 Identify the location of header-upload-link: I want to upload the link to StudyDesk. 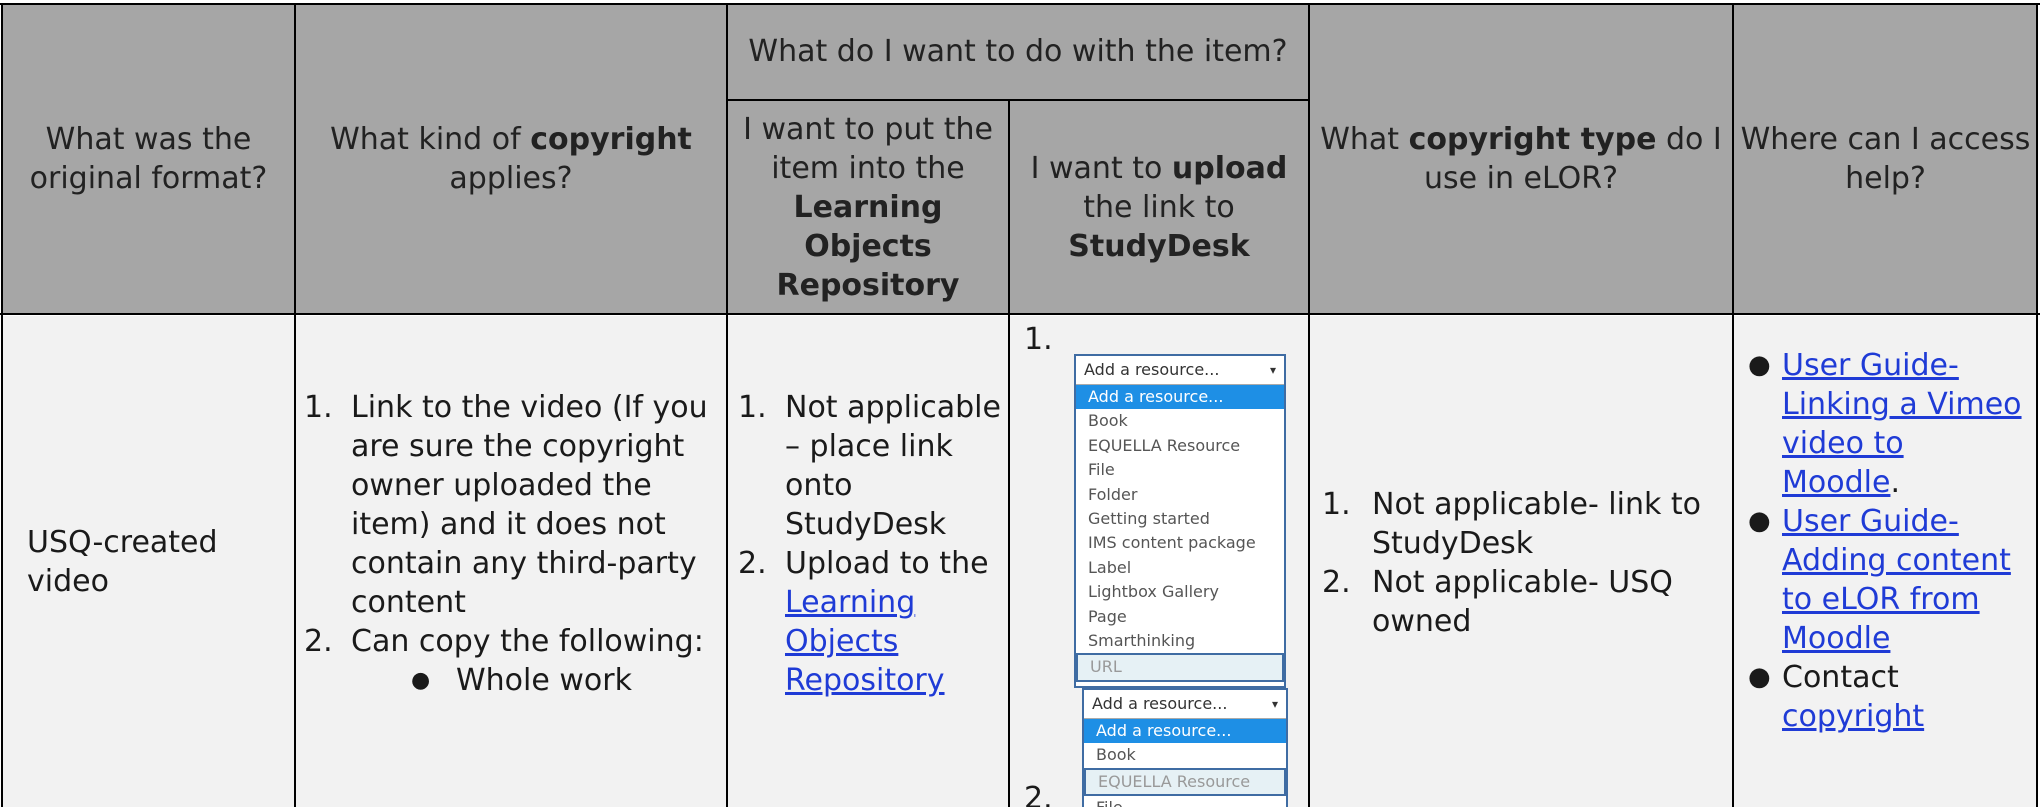
(1159, 207).